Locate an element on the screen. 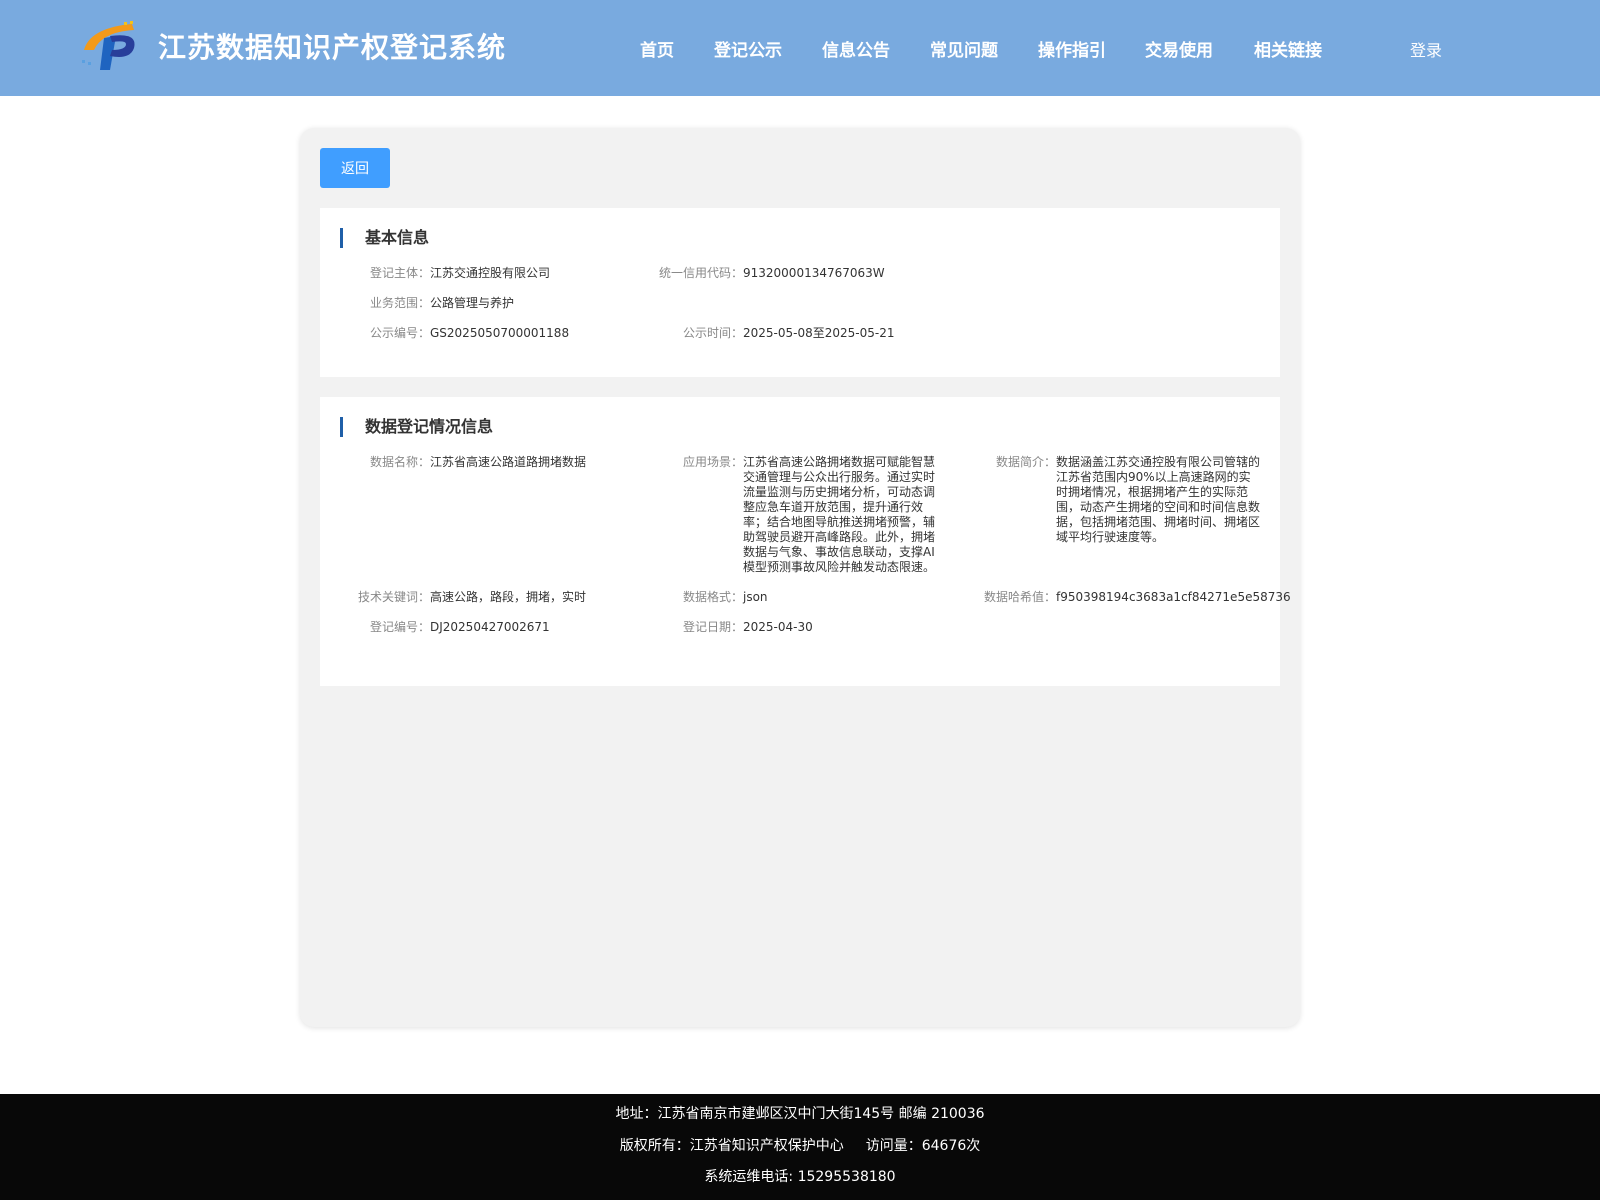 This screenshot has height=1200, width=1600. field-value: DJ20250427002671 is located at coordinates (490, 627).